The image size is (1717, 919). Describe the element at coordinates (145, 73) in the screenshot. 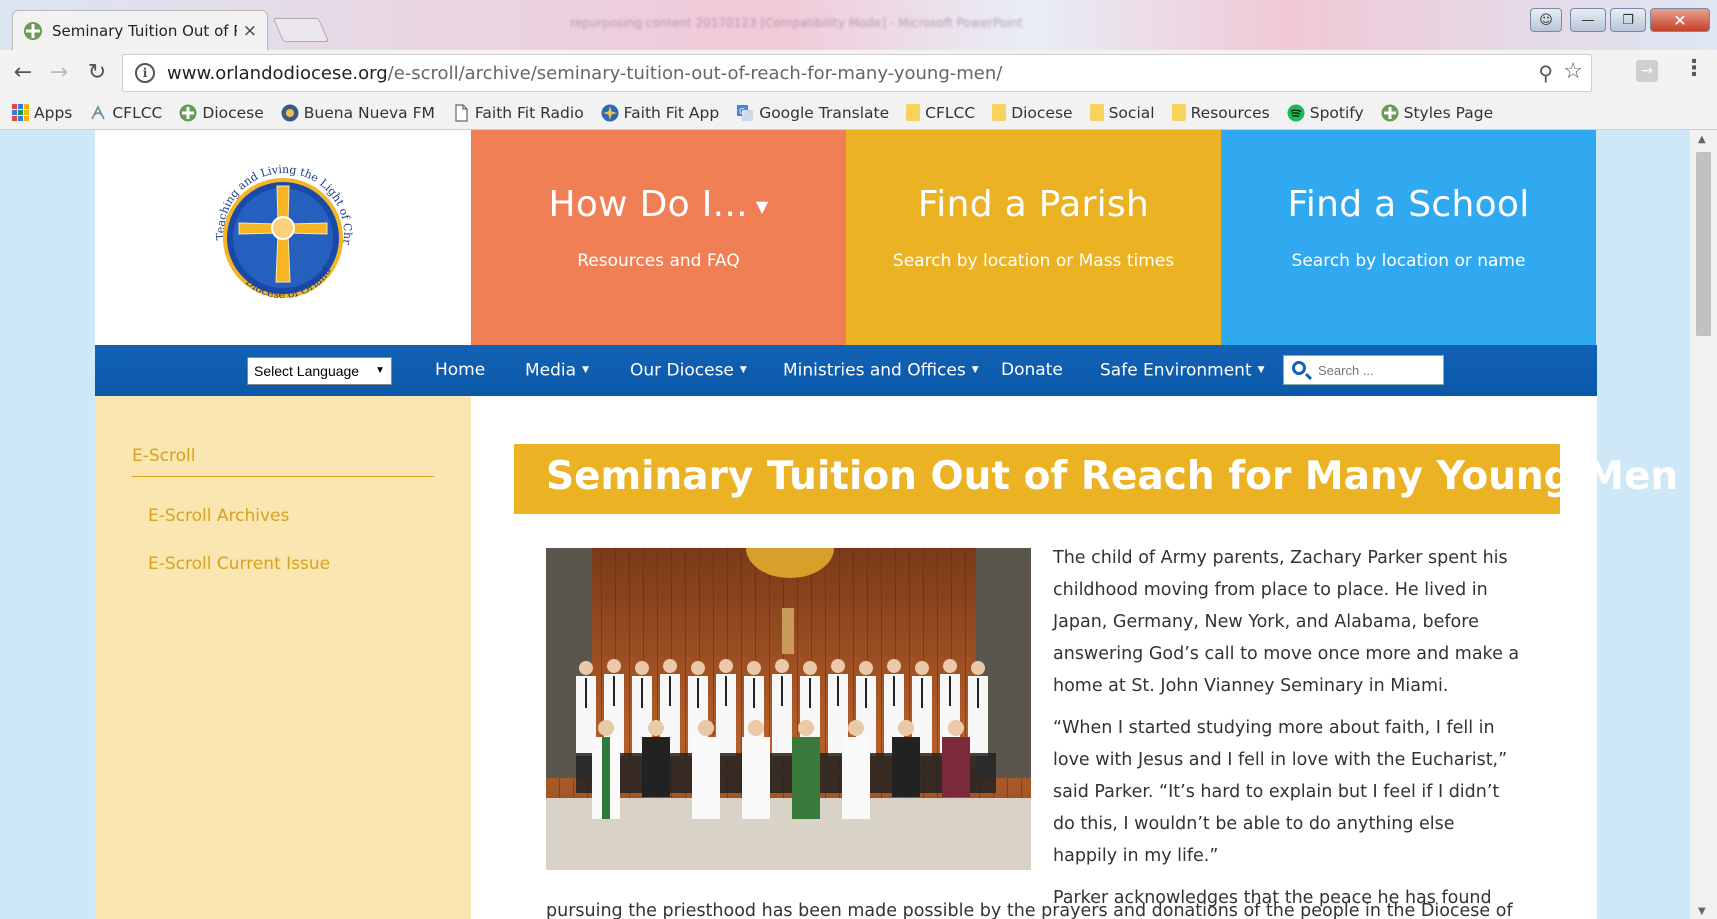

I see `site-info-icon: i` at that location.